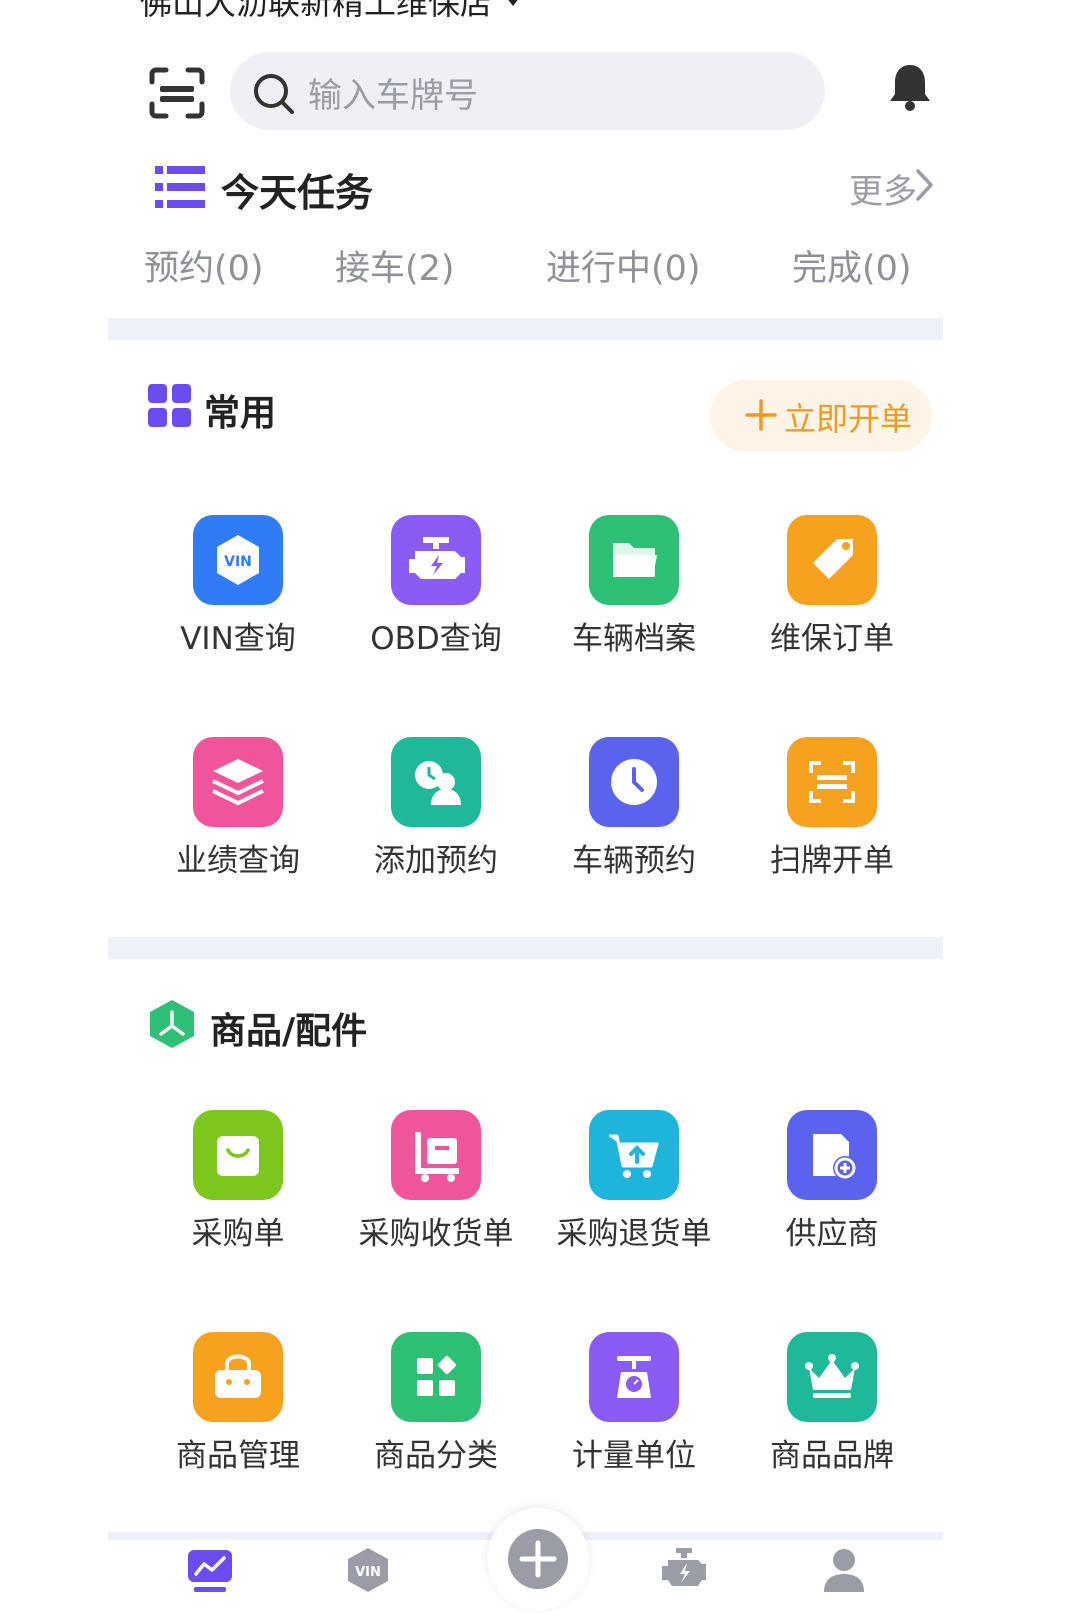 This screenshot has width=1080, height=1613. I want to click on grid-item-vehicle-appointment: 车辆预约, so click(634, 812).